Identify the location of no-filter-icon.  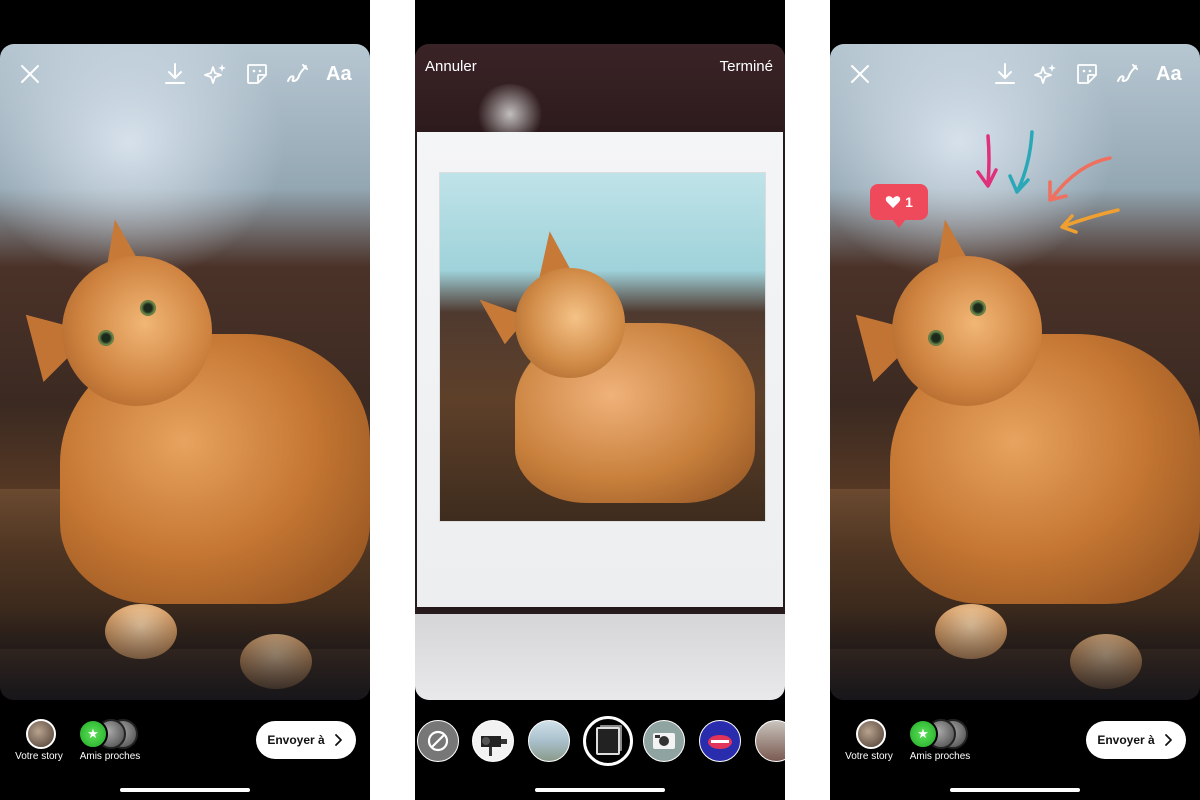
(438, 741).